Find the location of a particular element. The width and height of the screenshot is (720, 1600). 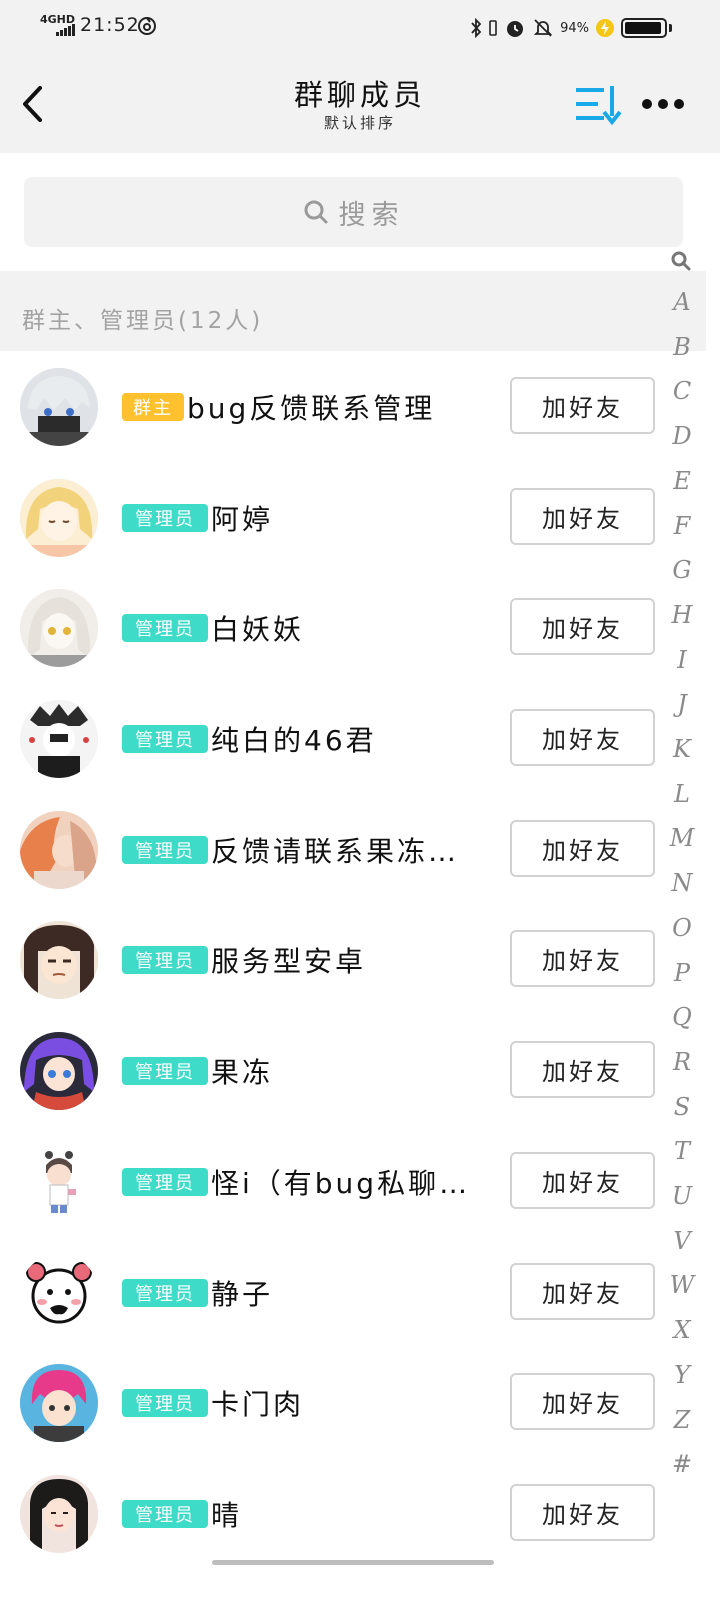

index-letter-a: A is located at coordinates (682, 302).